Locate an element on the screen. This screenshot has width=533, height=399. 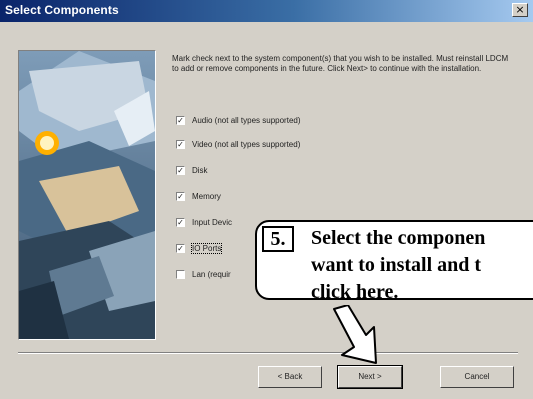
component-label: Lan (requir is located at coordinates (211, 274).